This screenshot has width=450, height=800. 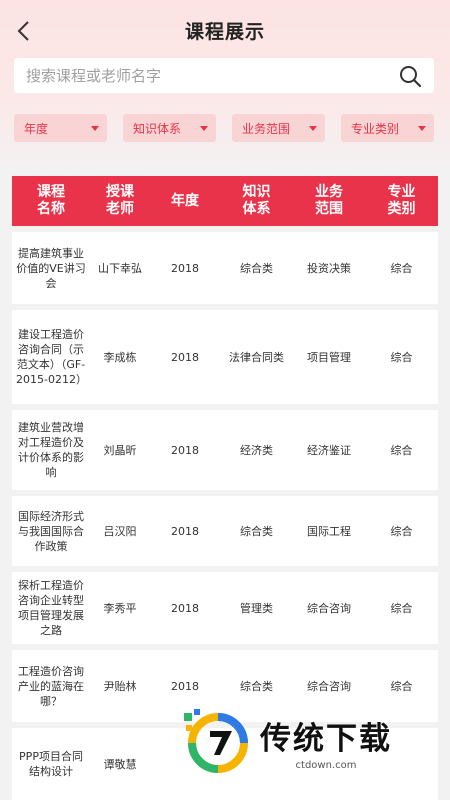 I want to click on search-input, so click(x=212, y=75).